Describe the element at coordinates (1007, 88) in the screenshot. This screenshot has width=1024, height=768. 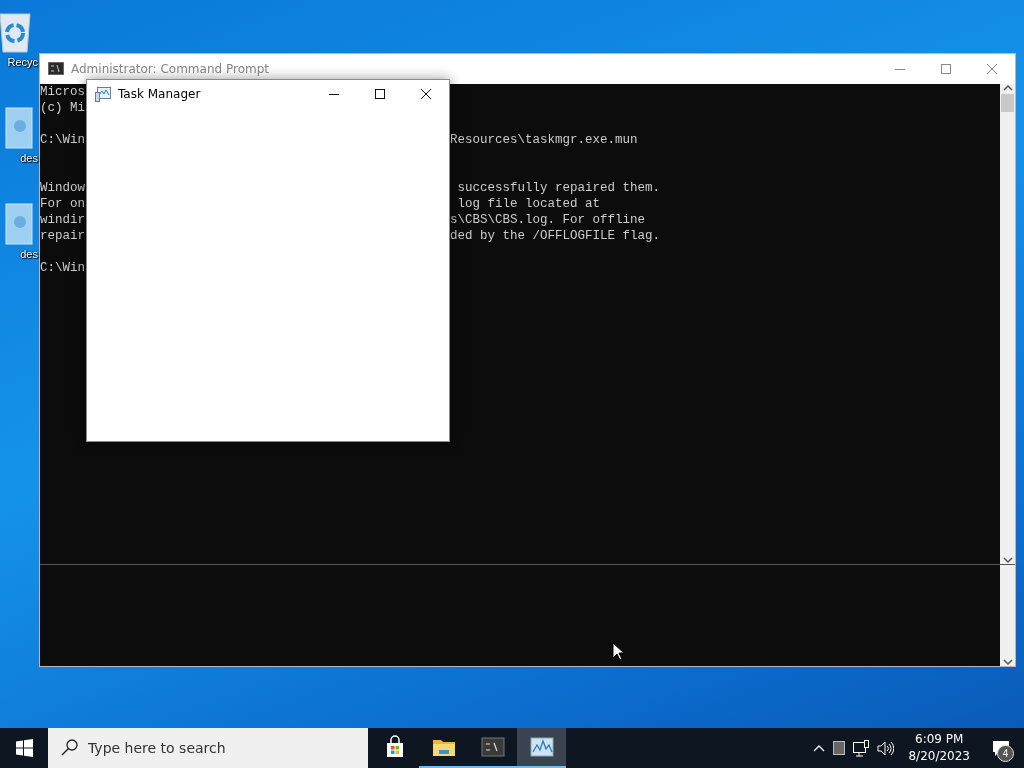
I see `scroll-up-icon` at that location.